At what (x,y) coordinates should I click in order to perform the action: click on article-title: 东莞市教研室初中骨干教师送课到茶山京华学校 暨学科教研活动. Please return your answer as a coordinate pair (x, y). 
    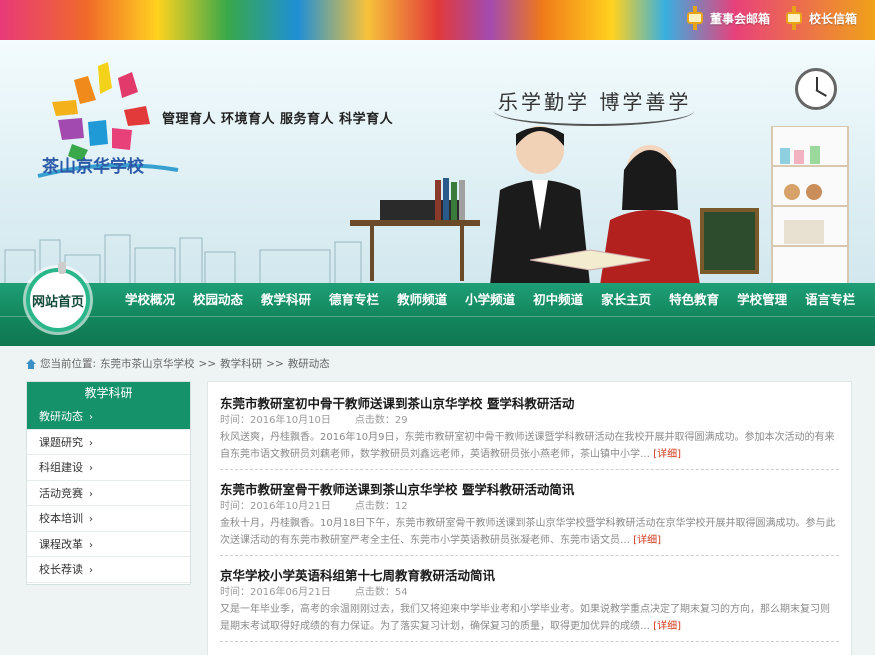
    Looking at the image, I should click on (529, 404).